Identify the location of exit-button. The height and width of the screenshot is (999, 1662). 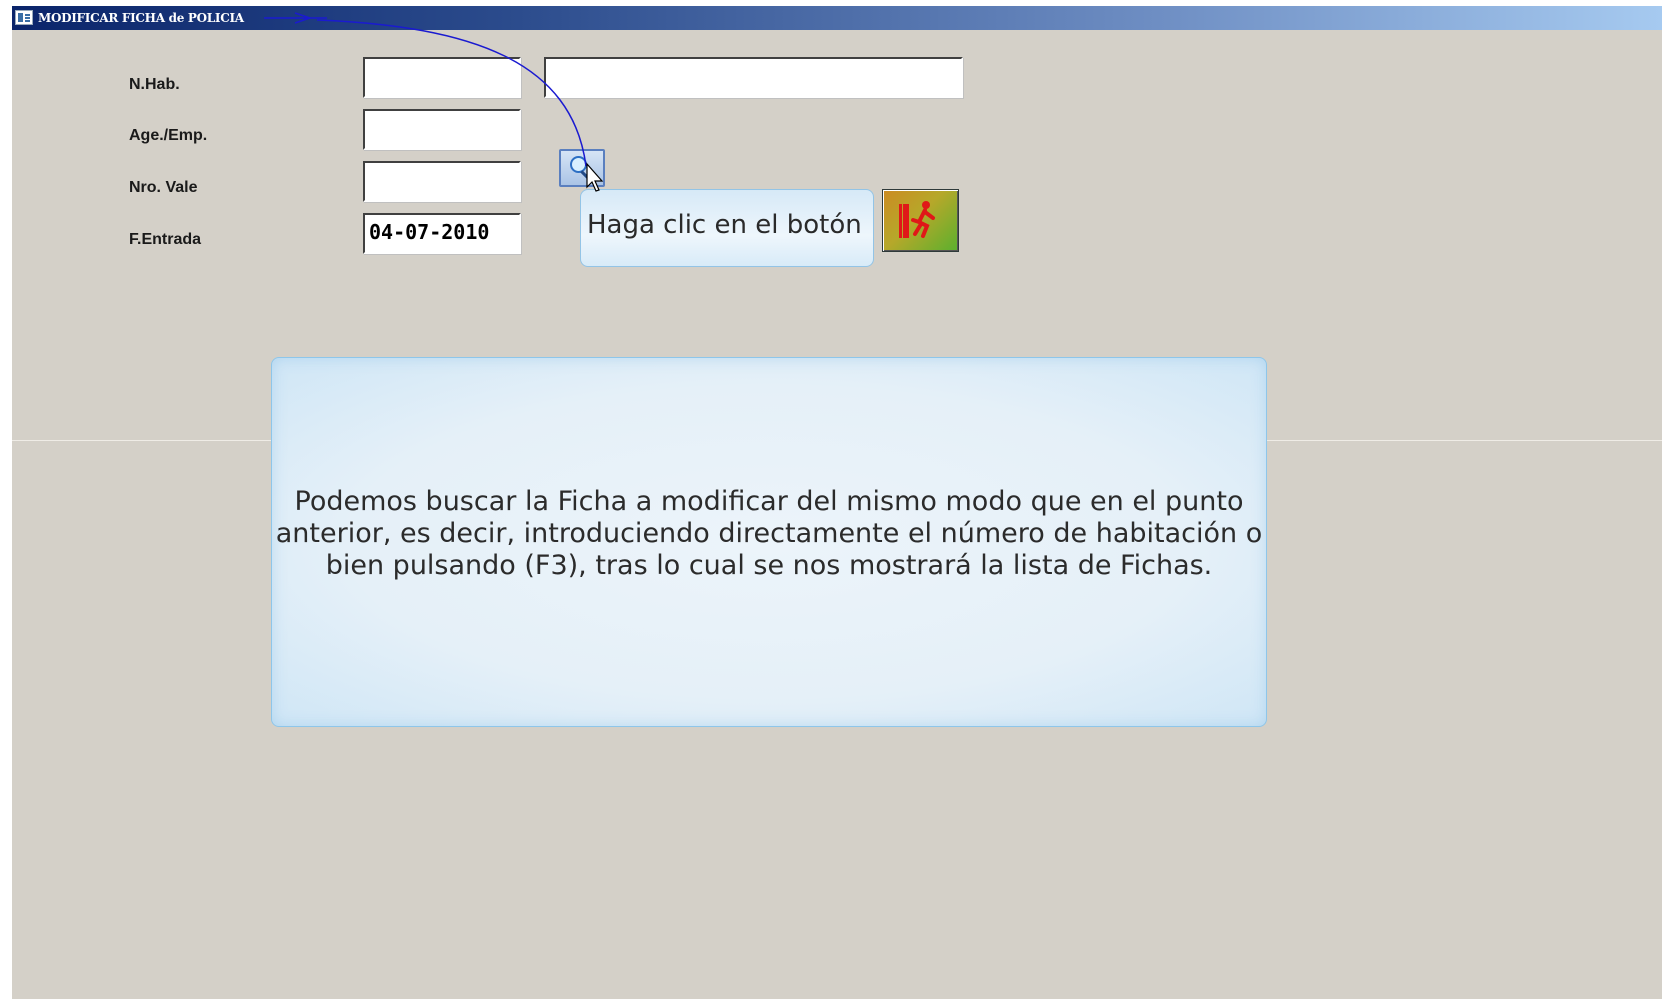
(920, 220).